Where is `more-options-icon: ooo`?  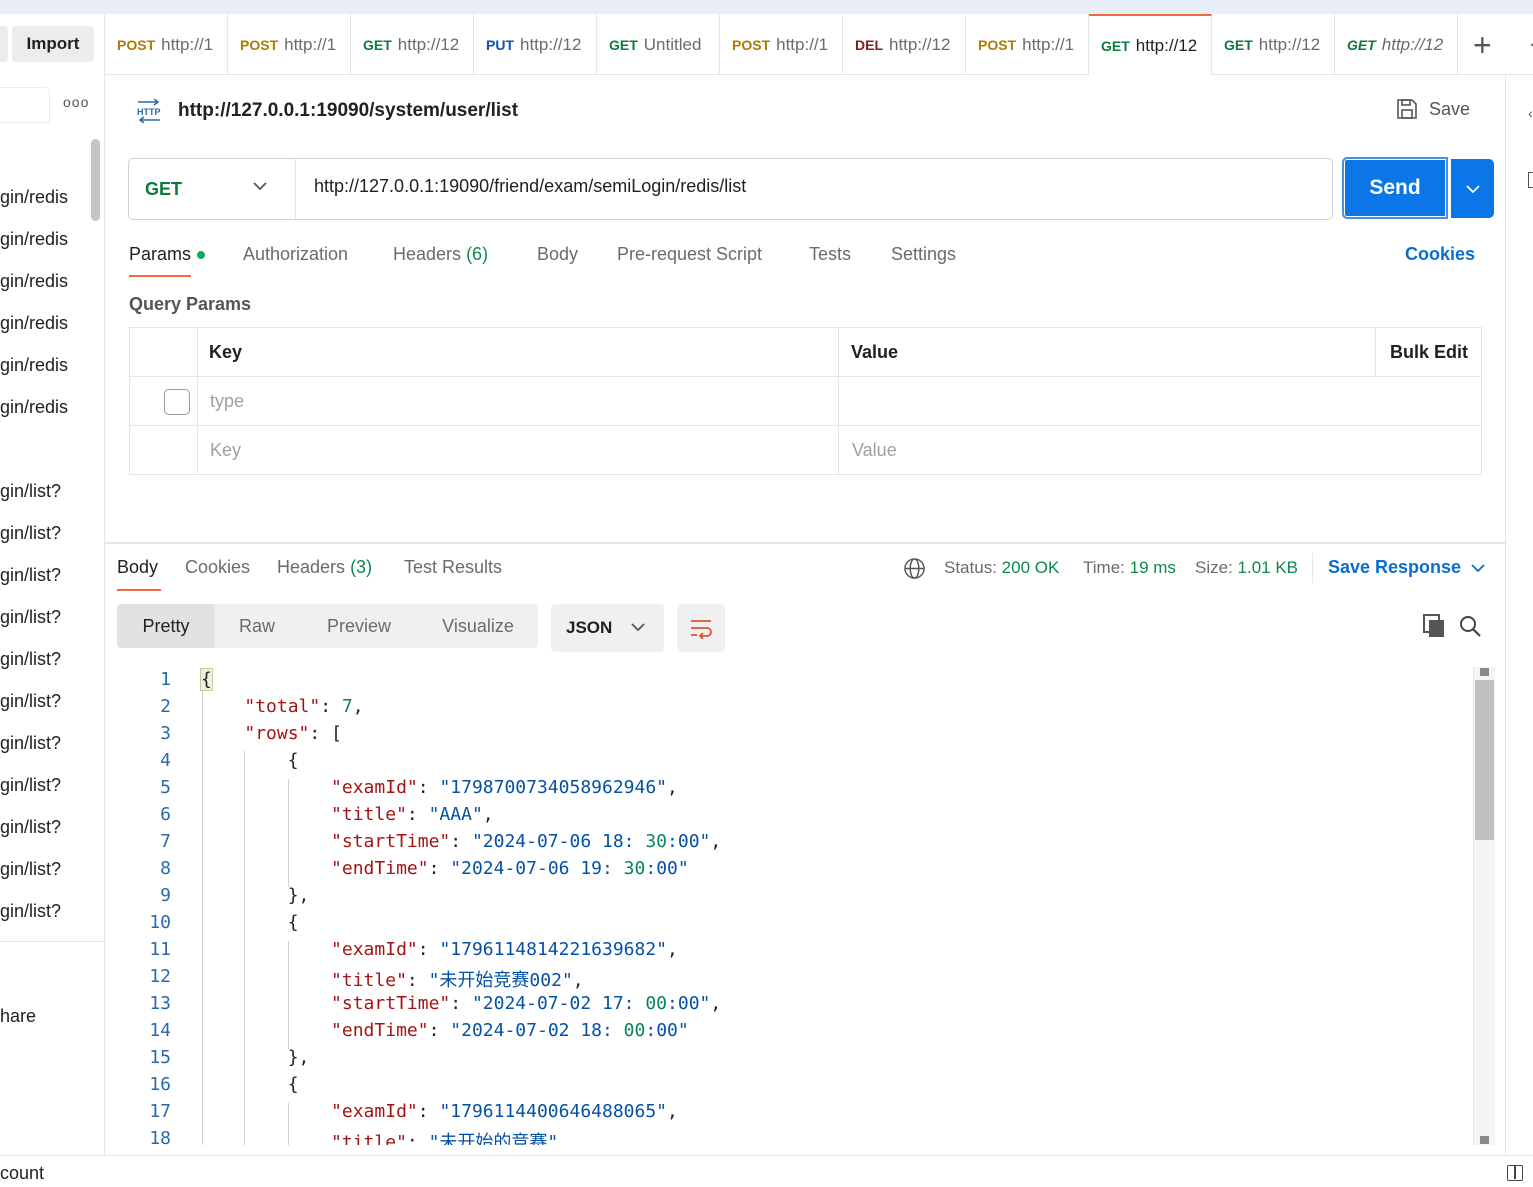 more-options-icon: ooo is located at coordinates (76, 102).